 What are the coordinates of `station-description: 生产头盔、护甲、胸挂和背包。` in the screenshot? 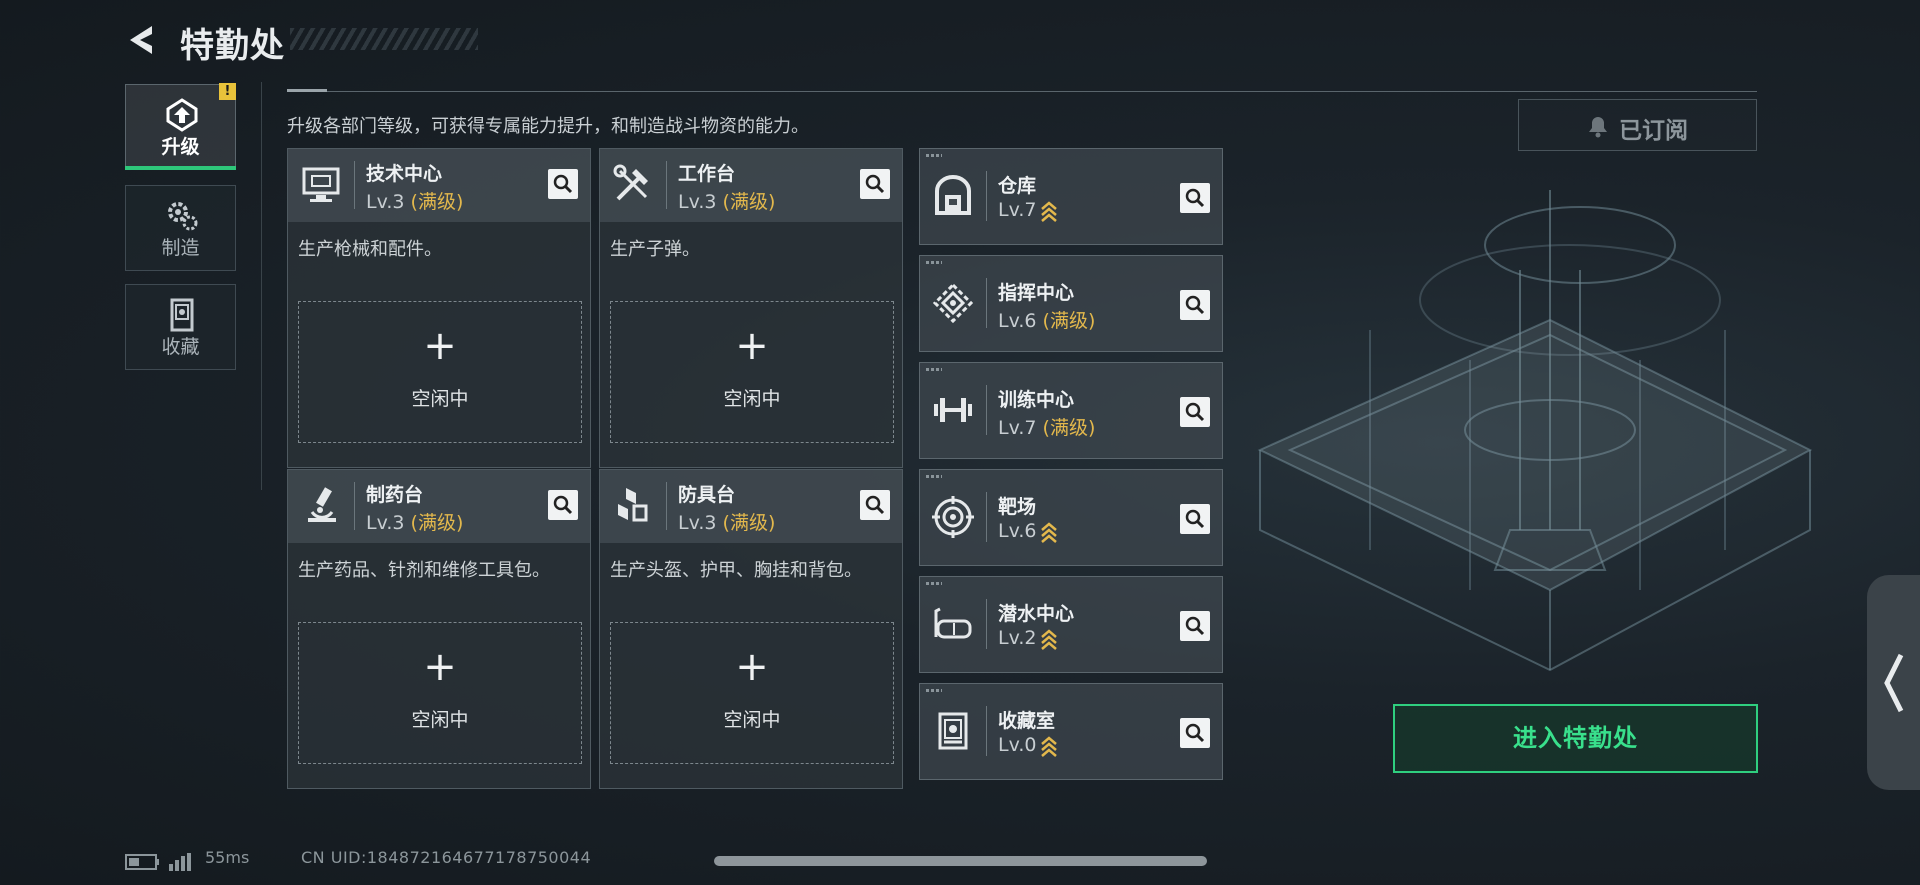 It's located at (736, 570).